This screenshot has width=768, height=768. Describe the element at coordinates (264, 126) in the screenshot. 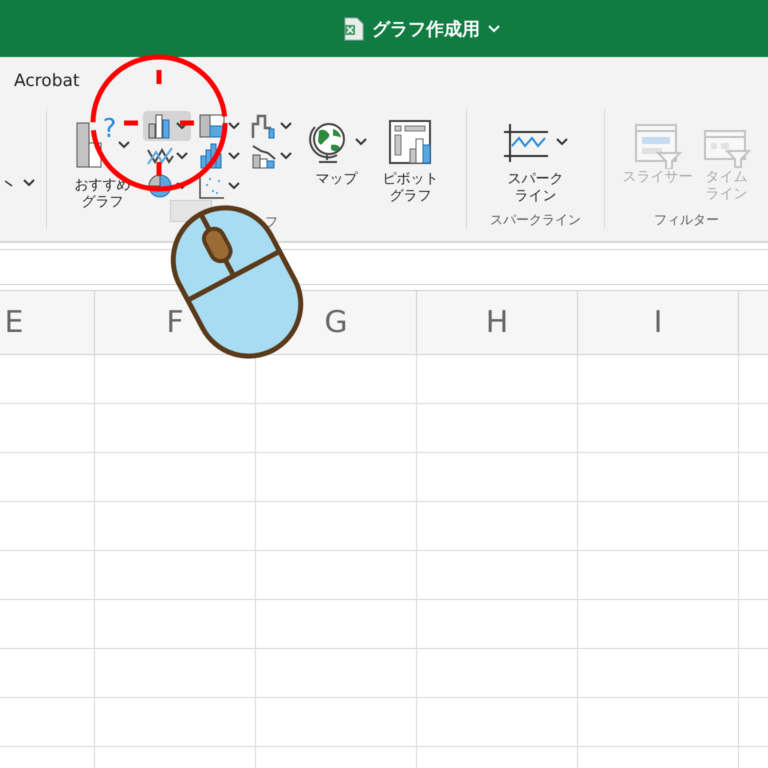

I see `waterfall-chart-icon` at that location.